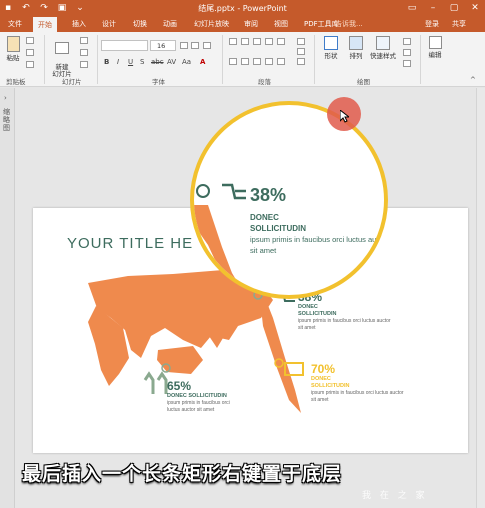  Describe the element at coordinates (301, 61) in the screenshot. I see `smartart-icon` at that location.